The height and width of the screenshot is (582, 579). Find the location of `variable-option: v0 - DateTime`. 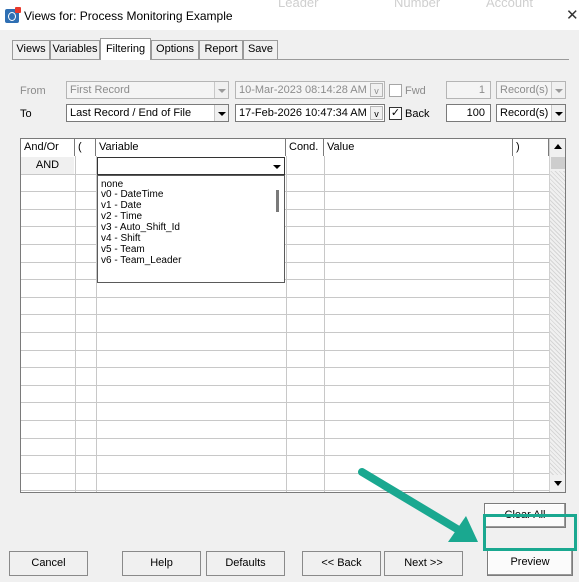

variable-option: v0 - DateTime is located at coordinates (132, 195).